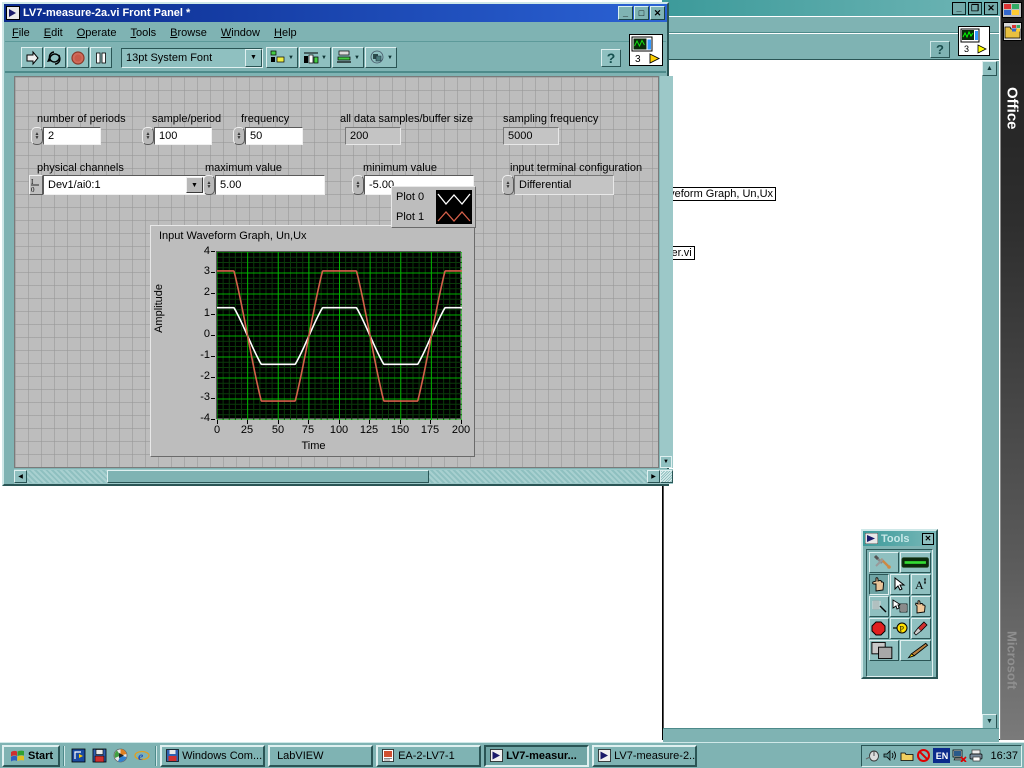 Image resolution: width=1024 pixels, height=768 pixels. Describe the element at coordinates (31, 755) in the screenshot. I see `start-button: Start` at that location.